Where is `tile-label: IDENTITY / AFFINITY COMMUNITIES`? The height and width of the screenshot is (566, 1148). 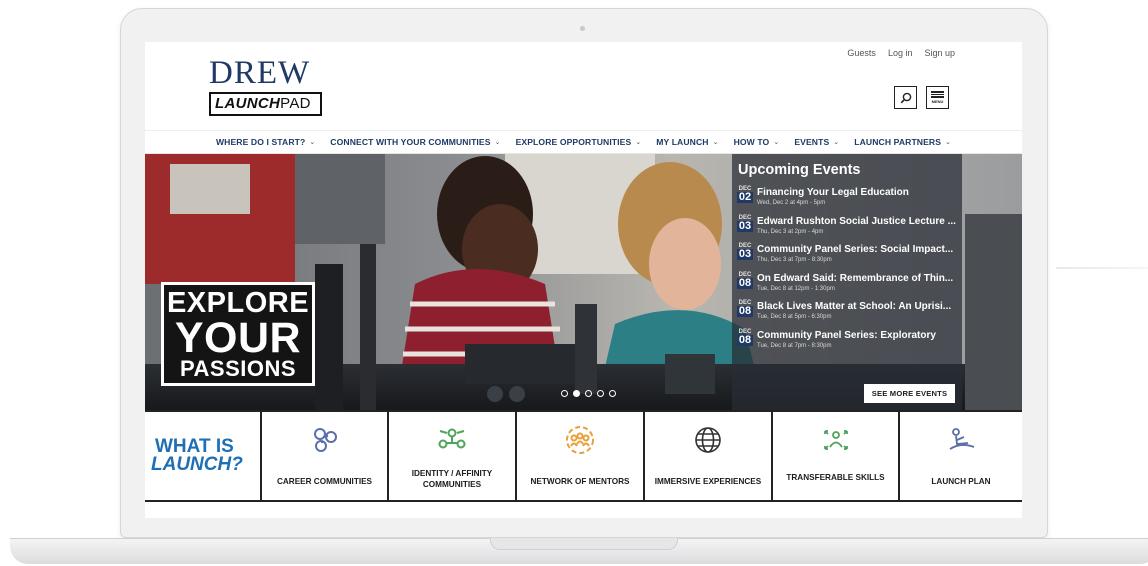 tile-label: IDENTITY / AFFINITY COMMUNITIES is located at coordinates (452, 479).